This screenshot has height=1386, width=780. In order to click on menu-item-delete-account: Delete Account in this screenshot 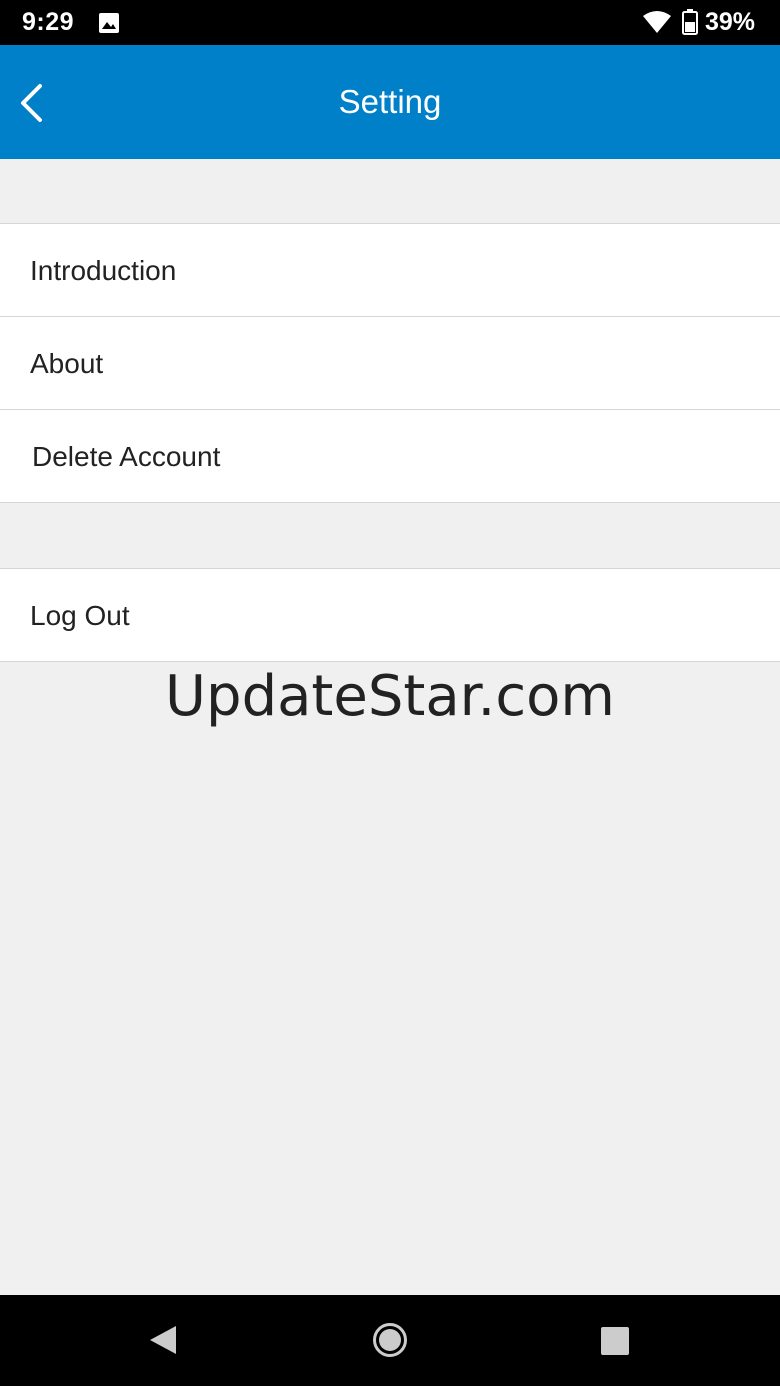, I will do `click(390, 456)`.